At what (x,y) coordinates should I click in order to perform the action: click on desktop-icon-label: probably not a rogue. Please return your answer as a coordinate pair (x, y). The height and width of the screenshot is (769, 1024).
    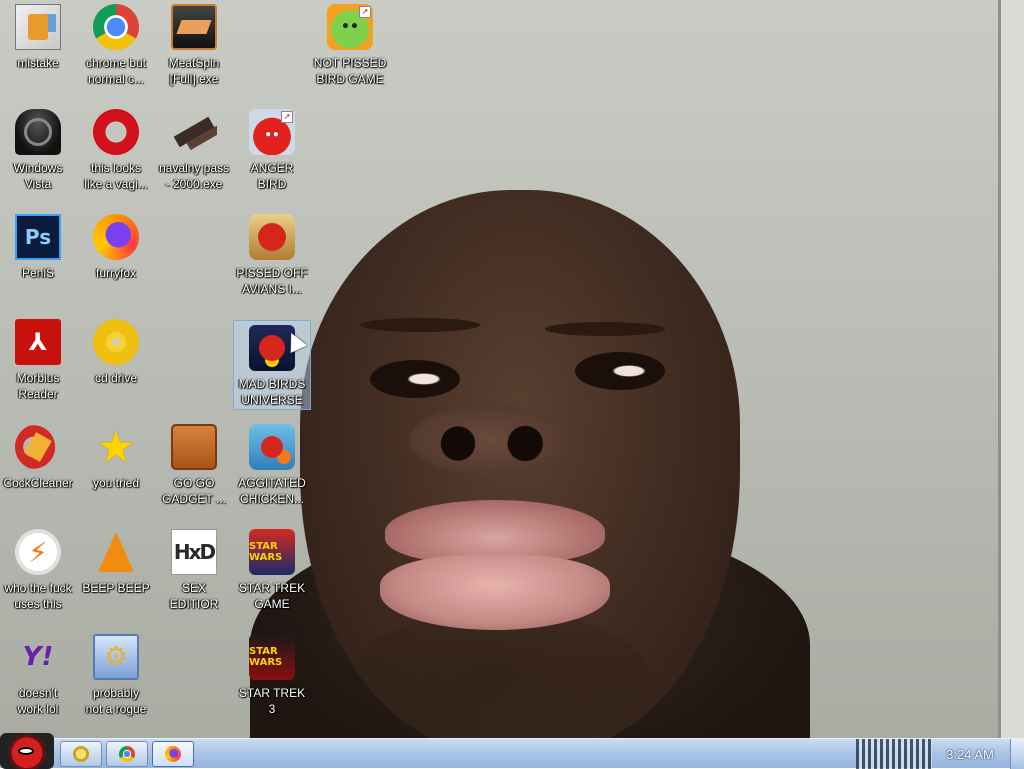
    Looking at the image, I should click on (116, 701).